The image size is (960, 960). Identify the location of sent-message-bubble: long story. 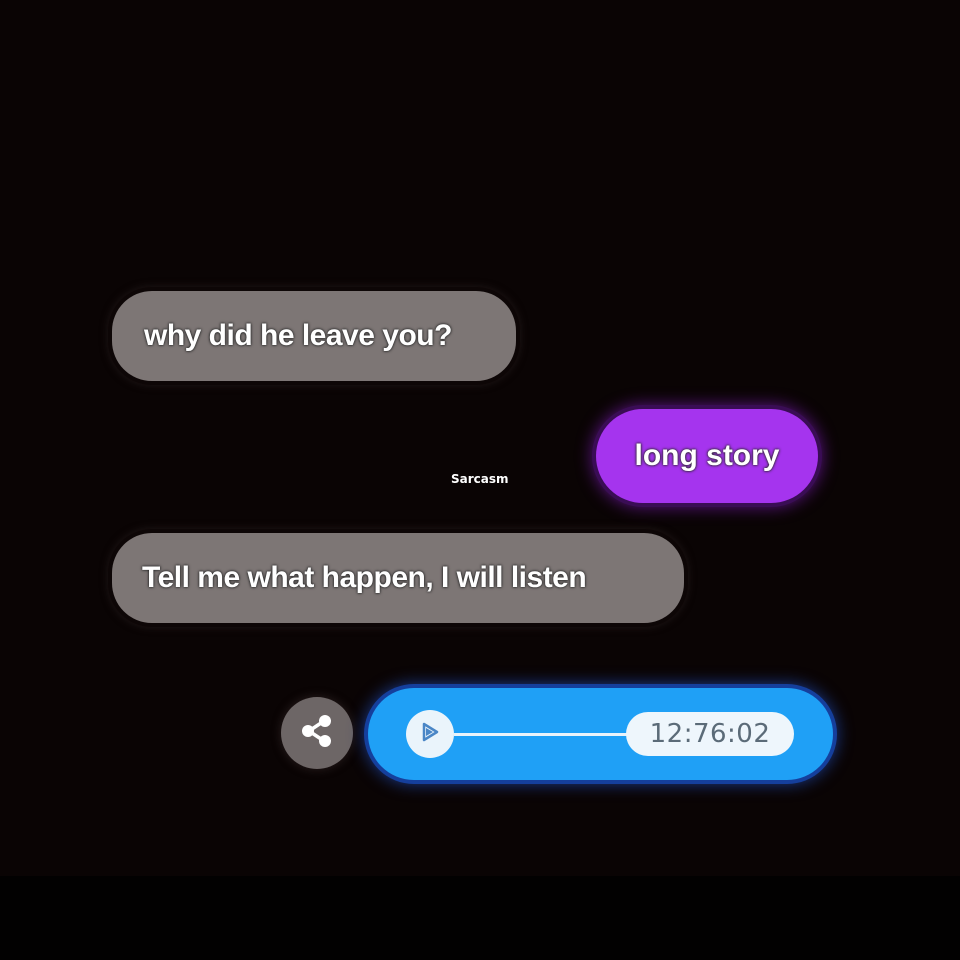
(707, 456).